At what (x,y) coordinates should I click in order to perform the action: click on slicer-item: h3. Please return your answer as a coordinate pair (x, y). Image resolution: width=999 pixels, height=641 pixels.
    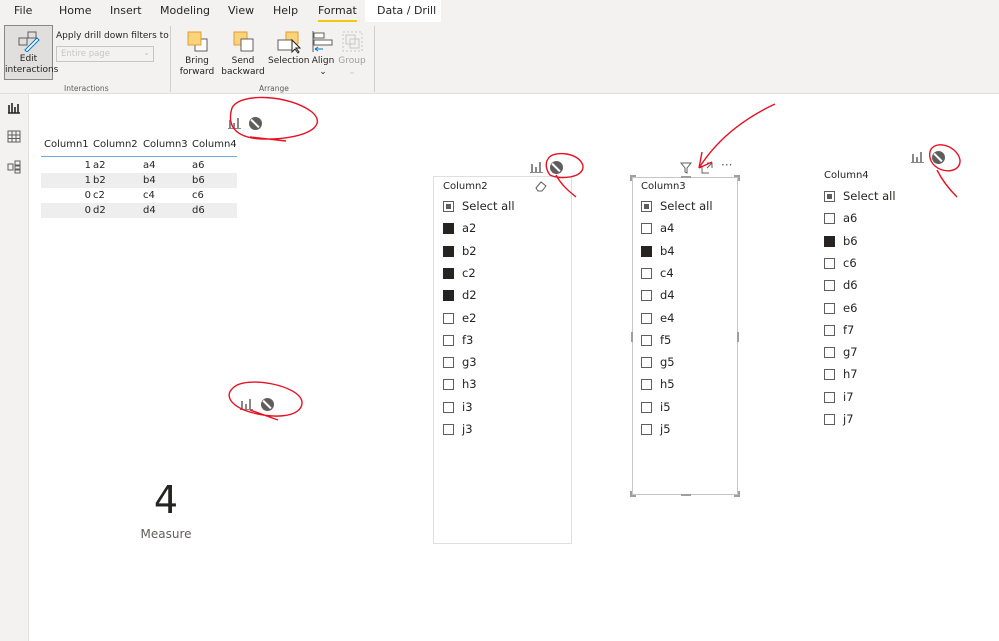
    Looking at the image, I should click on (488, 385).